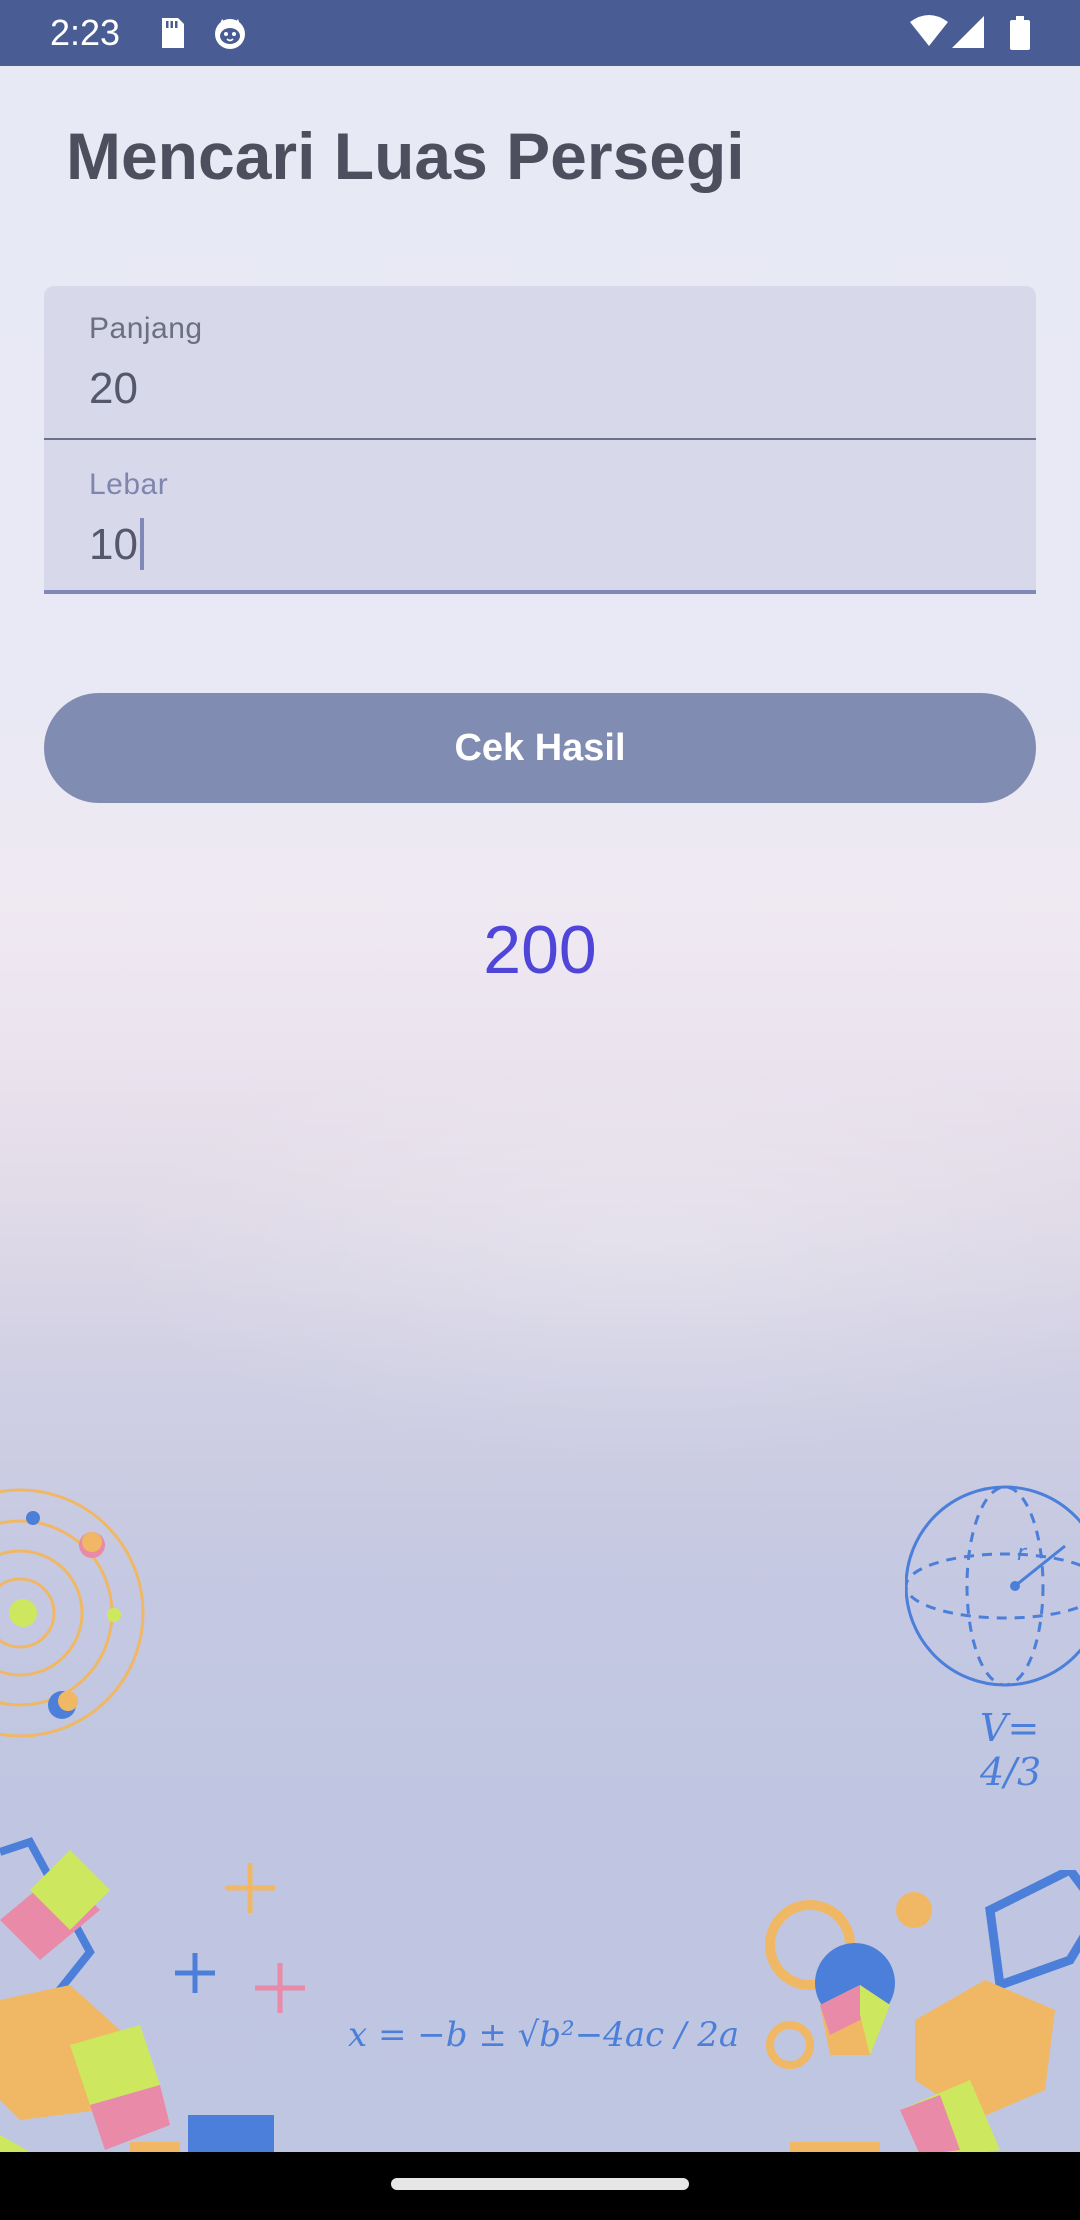 The height and width of the screenshot is (2220, 1080). Describe the element at coordinates (146, 328) in the screenshot. I see `length-field-label: Panjang` at that location.